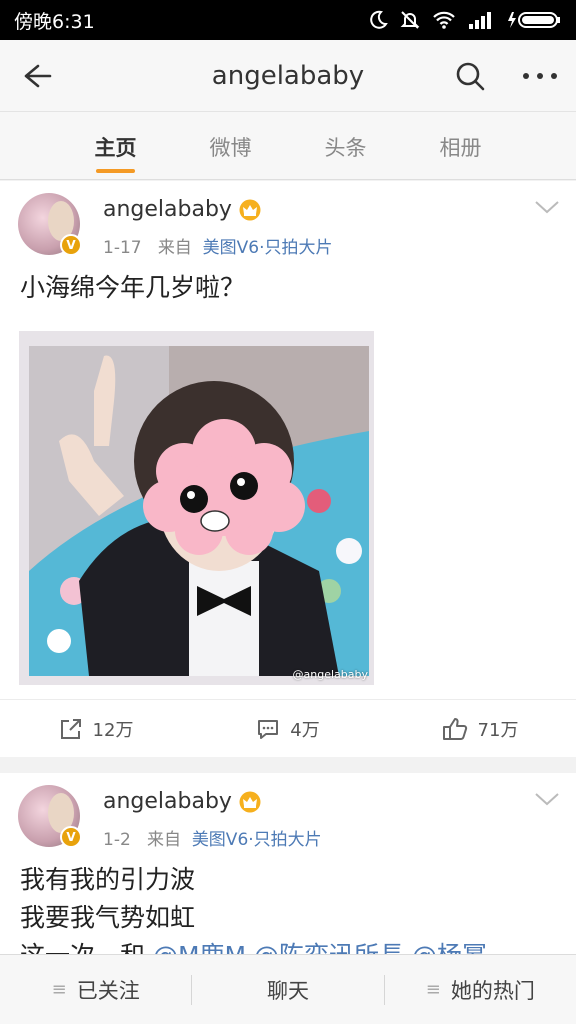  What do you see at coordinates (492, 990) in the screenshot?
I see `hot-posts-label: 她的热门` at bounding box center [492, 990].